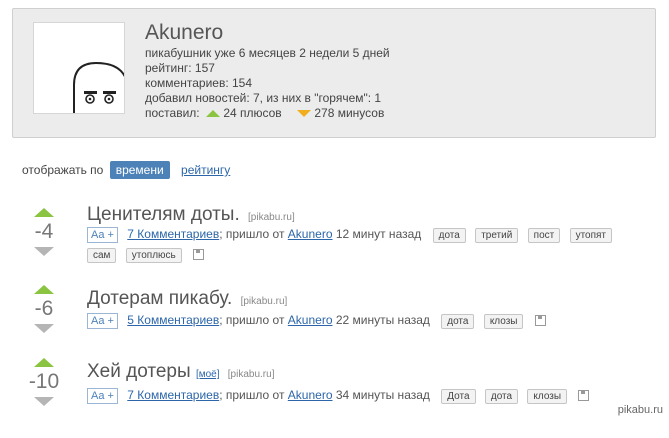  What do you see at coordinates (591, 235) in the screenshot?
I see `tag: утопят` at bounding box center [591, 235].